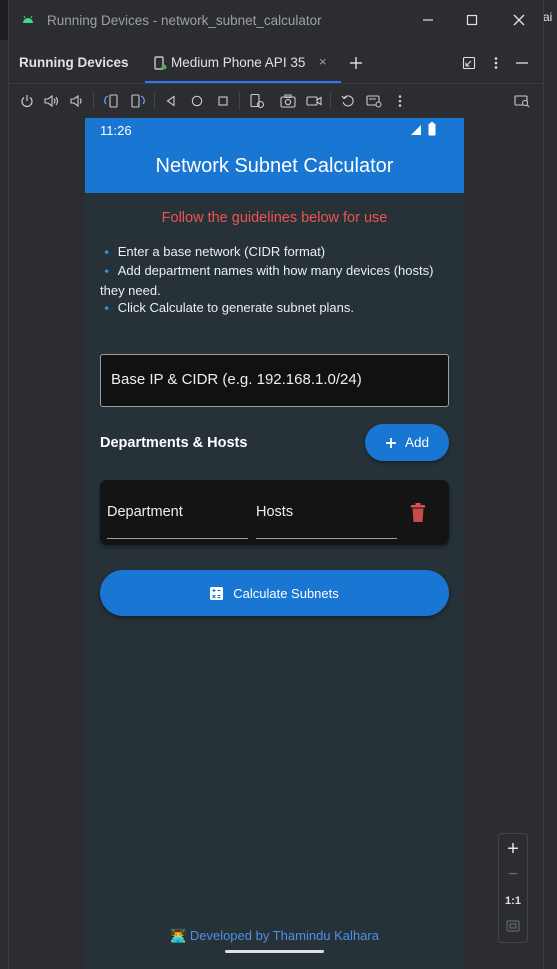 This screenshot has height=969, width=557. Describe the element at coordinates (178, 935) in the screenshot. I see `developer-emoji-icon: 👨‍💻` at that location.